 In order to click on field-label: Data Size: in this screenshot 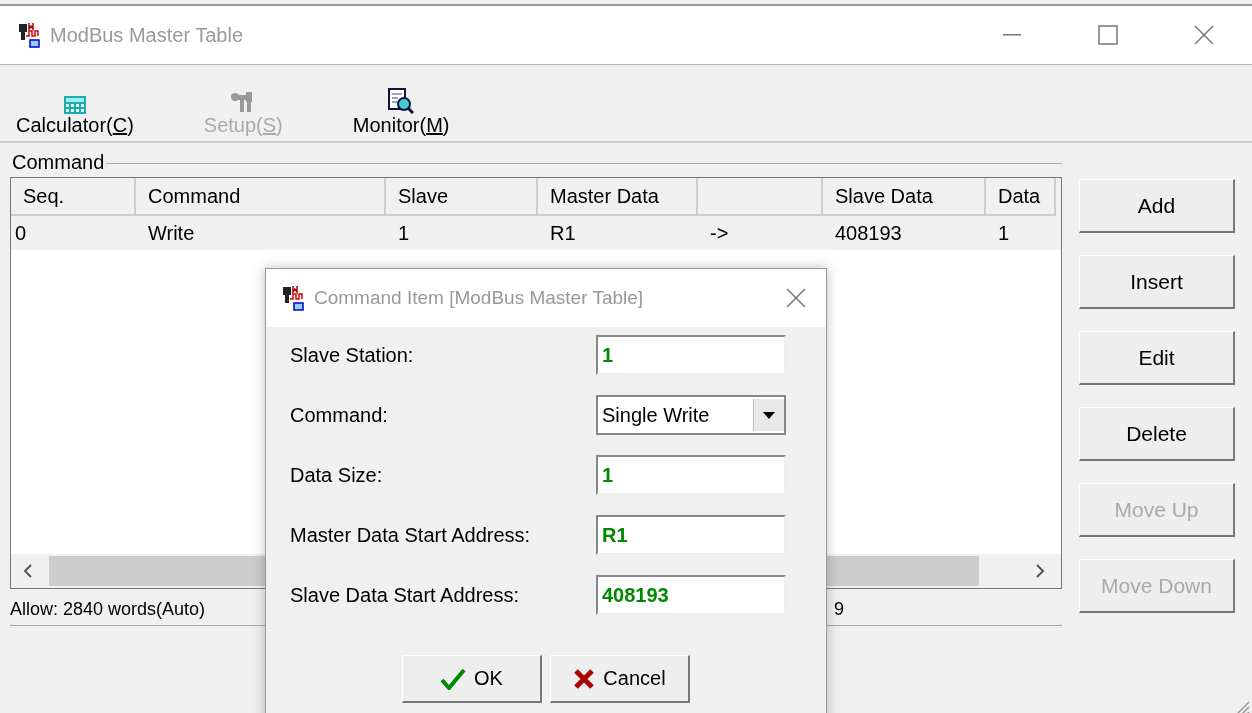, I will do `click(336, 475)`.